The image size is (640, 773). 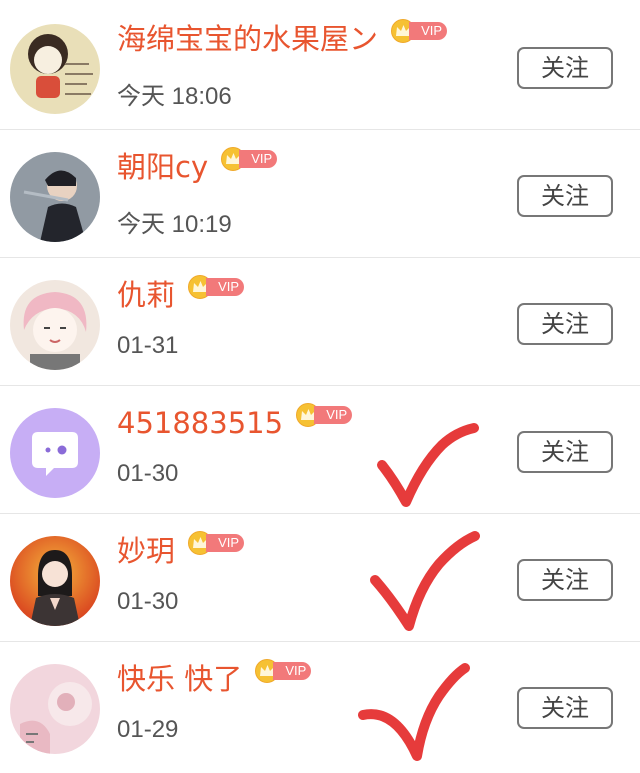 What do you see at coordinates (148, 345) in the screenshot?
I see `timestamp: 01-31` at bounding box center [148, 345].